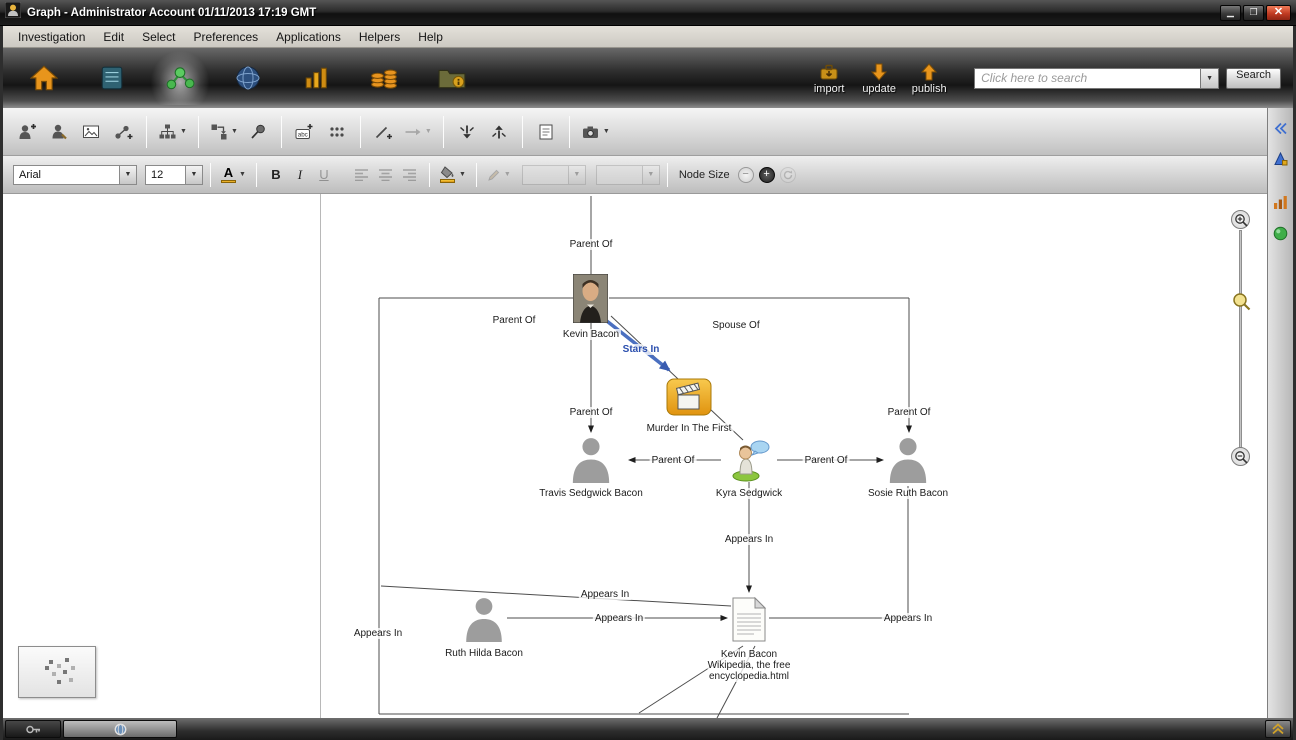 The image size is (1296, 740). I want to click on import-label: import, so click(829, 88).